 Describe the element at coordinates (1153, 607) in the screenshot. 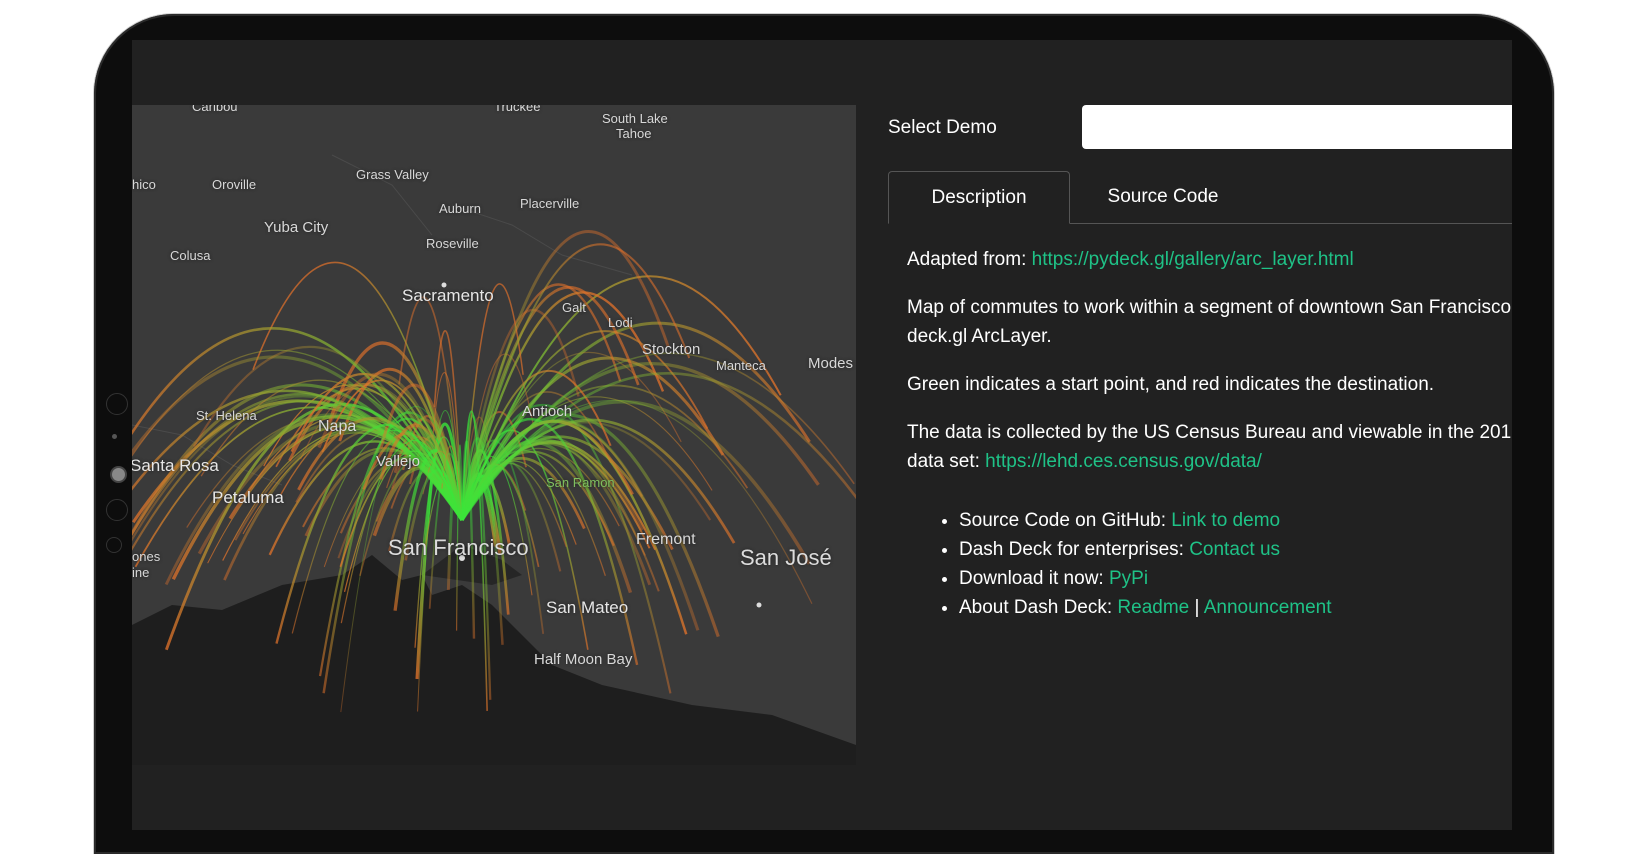

I see `readme-link: Readme` at that location.